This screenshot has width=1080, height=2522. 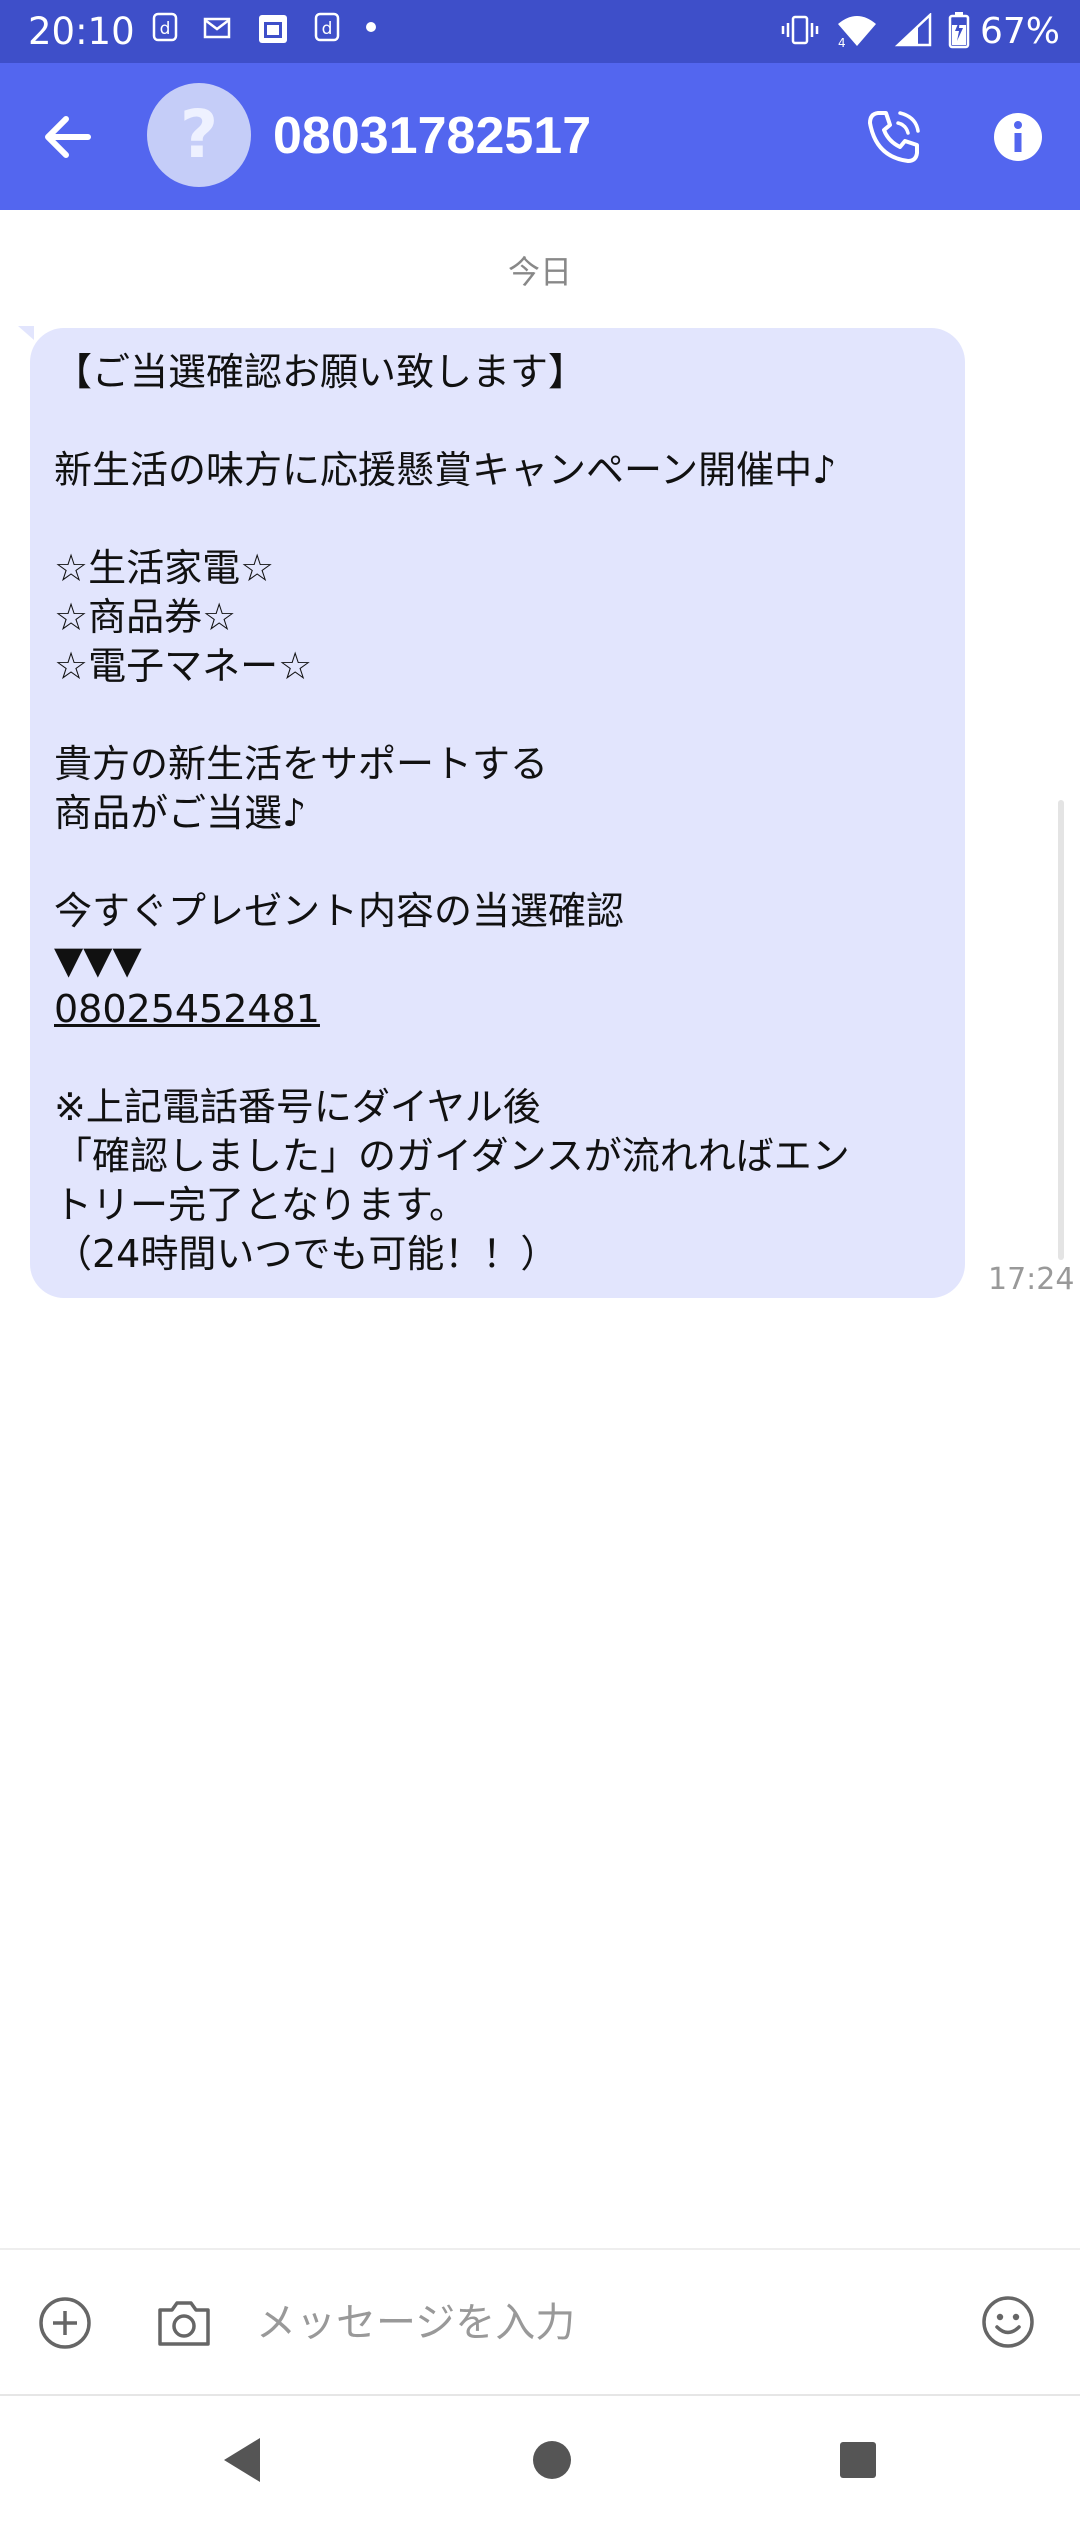 I want to click on call-button, so click(x=894, y=137).